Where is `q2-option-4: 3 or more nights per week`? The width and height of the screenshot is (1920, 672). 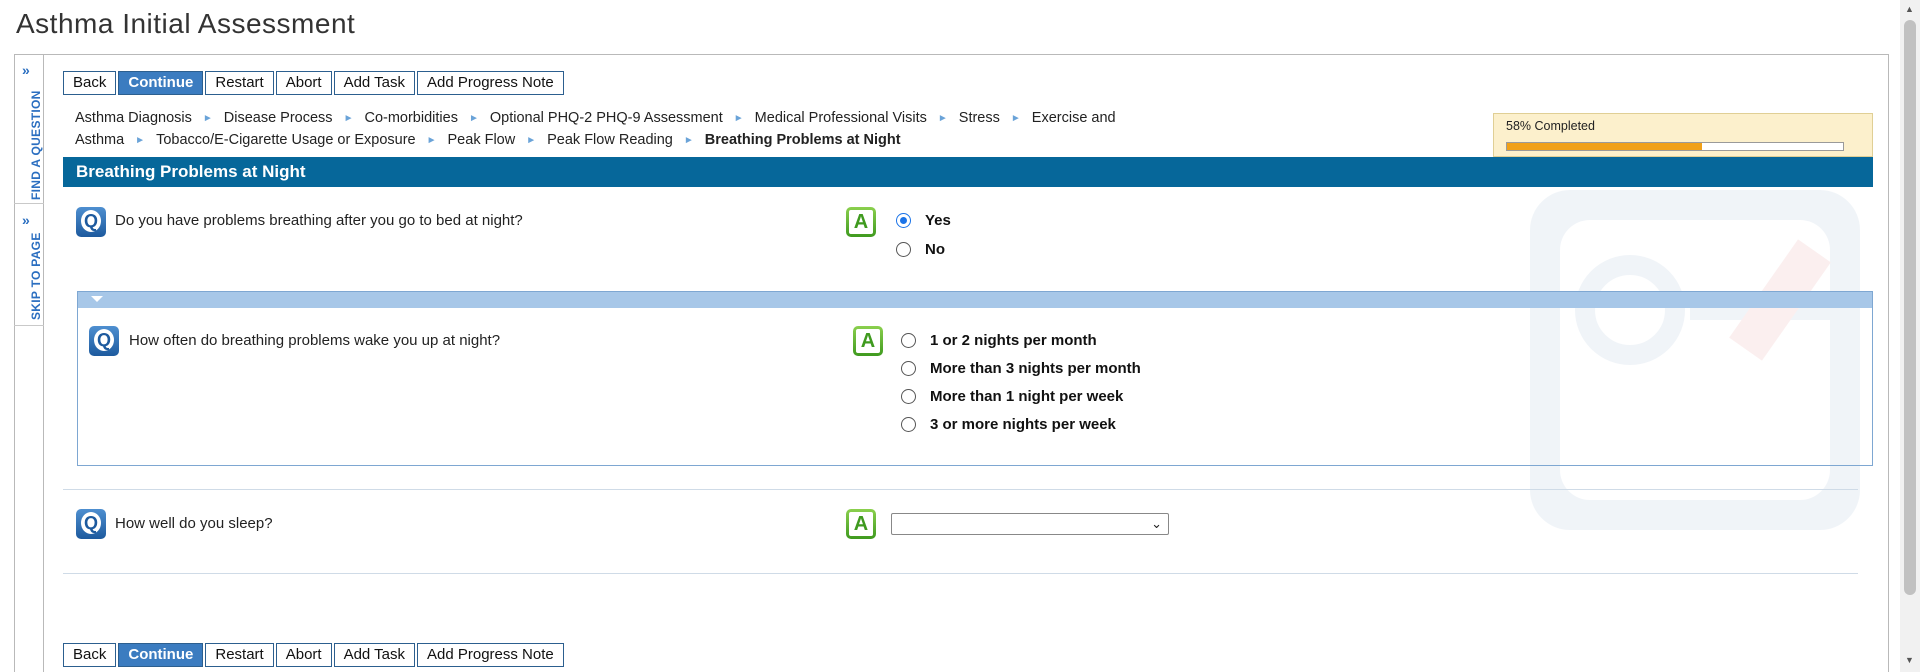
q2-option-4: 3 or more nights per week is located at coordinates (1008, 424).